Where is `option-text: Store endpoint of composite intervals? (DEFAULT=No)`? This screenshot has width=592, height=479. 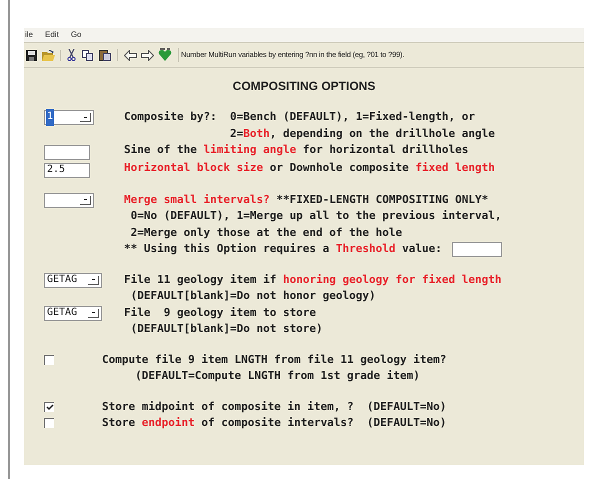
option-text: Store endpoint of composite intervals? (DEFAULT=No) is located at coordinates (274, 423).